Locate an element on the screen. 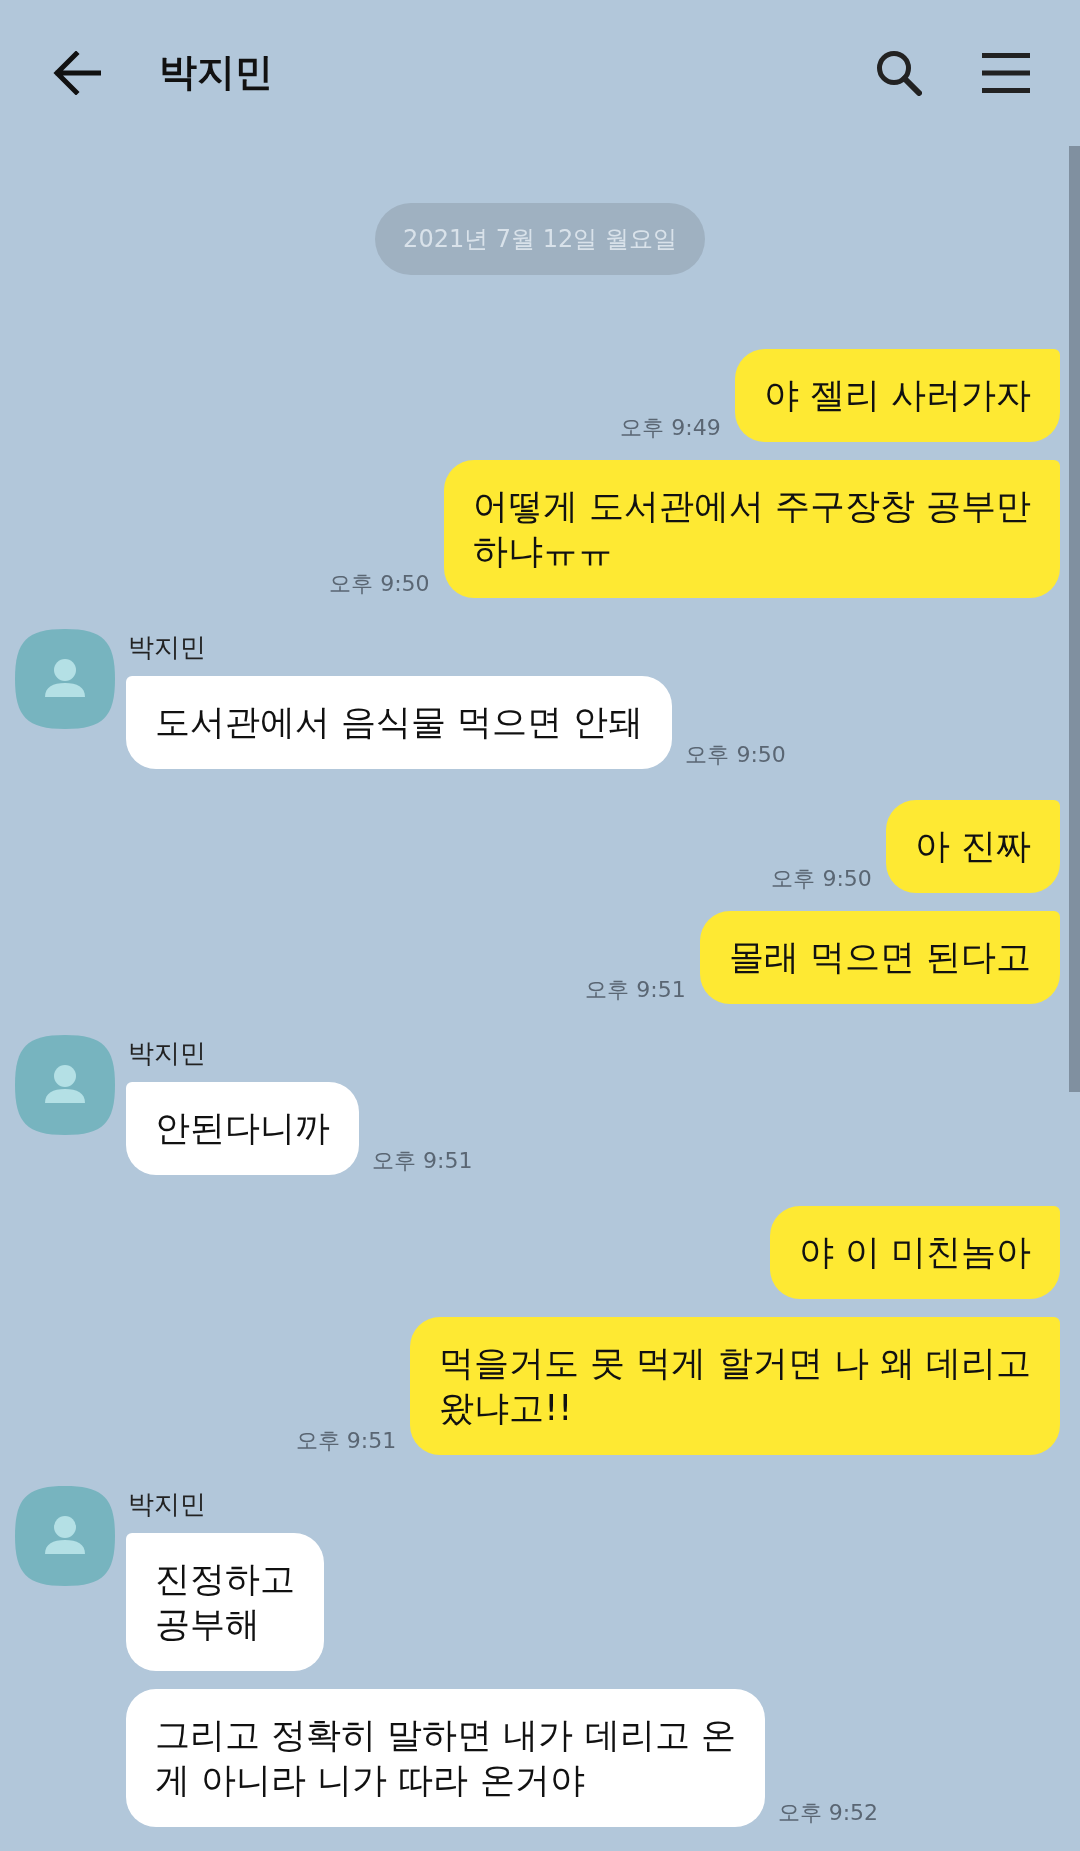  message-bubble: 그리고 정확히 말하면 내가 데리고 온 게 아니라 니가 따라 온거야 is located at coordinates (445, 1758).